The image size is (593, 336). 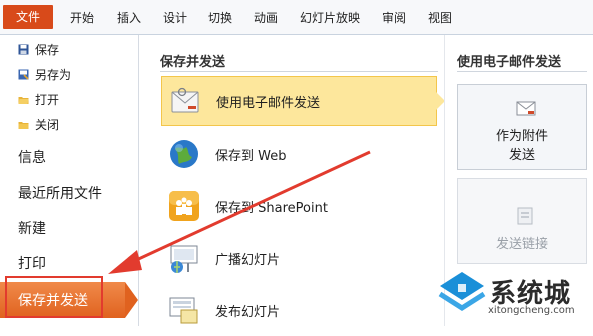 What do you see at coordinates (185, 100) in the screenshot?
I see `email-icon` at bounding box center [185, 100].